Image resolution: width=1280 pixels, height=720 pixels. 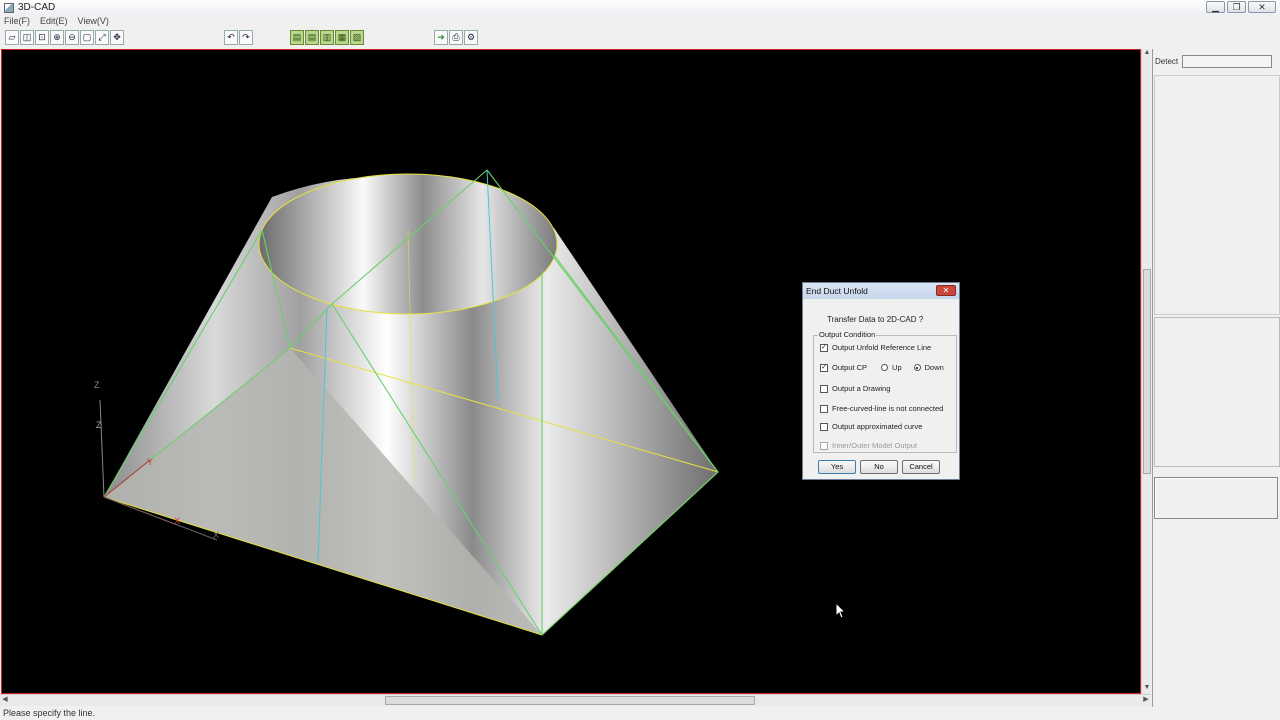 What do you see at coordinates (231, 37) in the screenshot?
I see `undo-icon: ↶` at bounding box center [231, 37].